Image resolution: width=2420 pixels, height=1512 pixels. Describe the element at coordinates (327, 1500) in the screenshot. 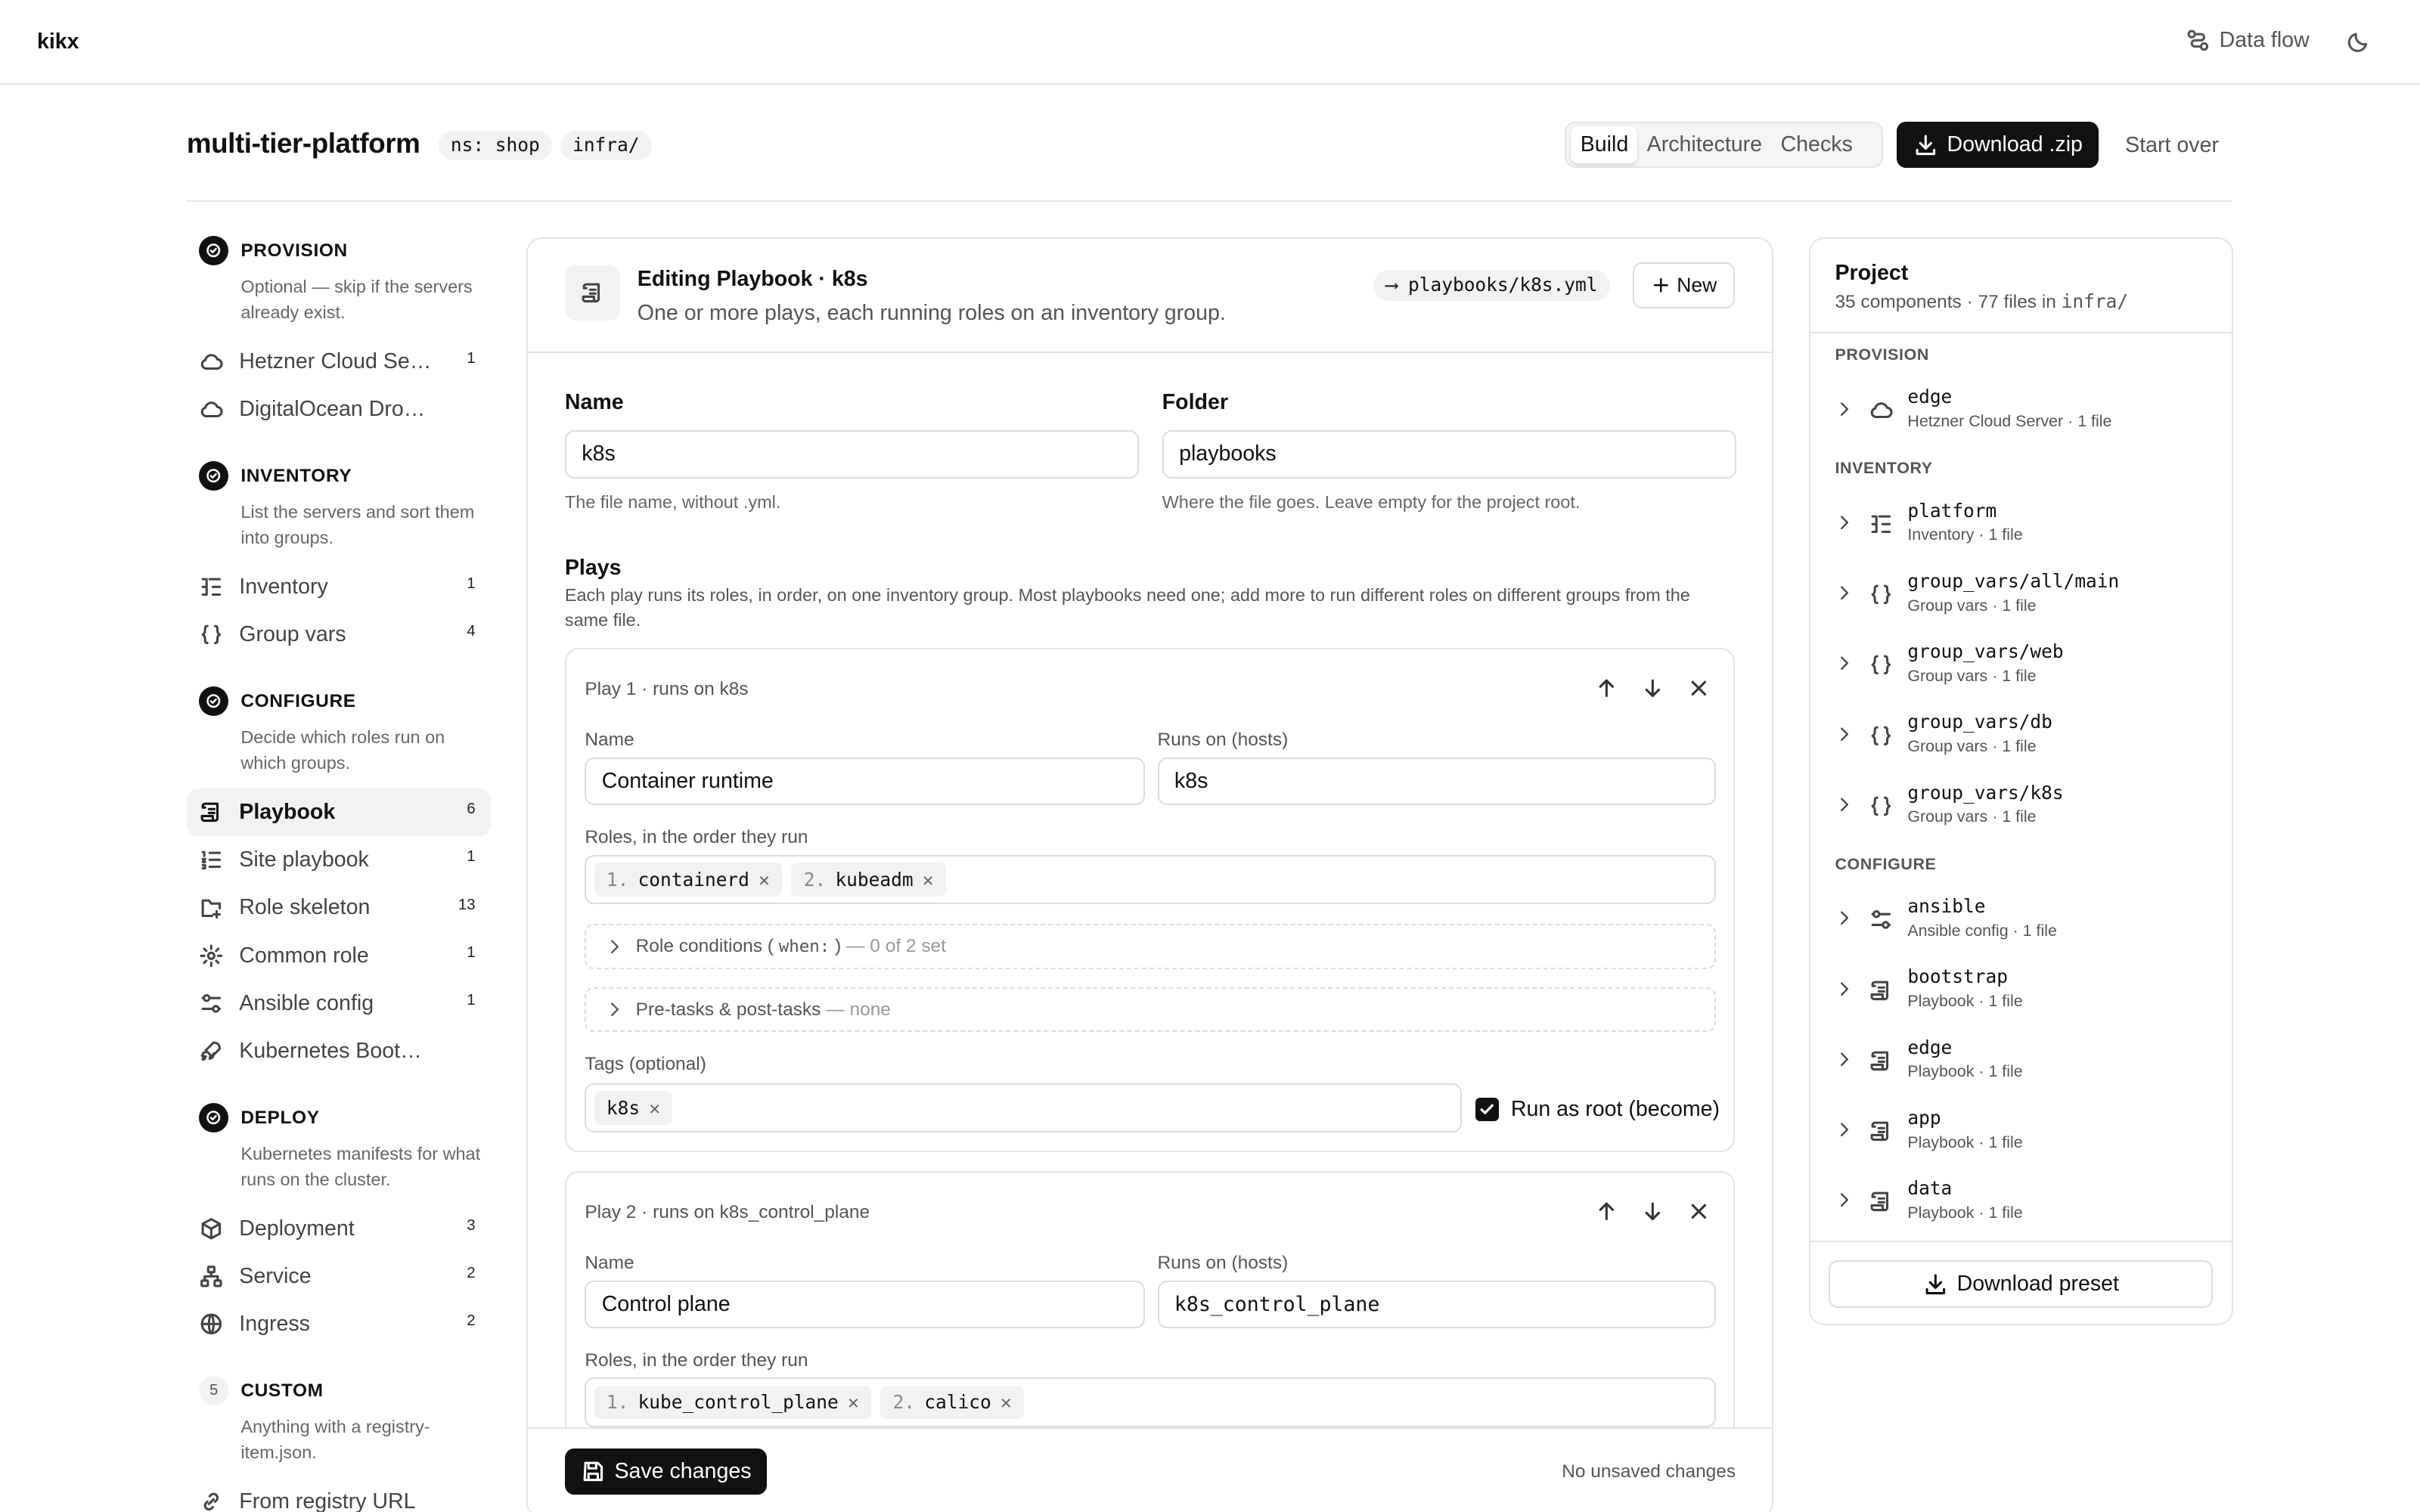

I see `sidebar-item-label: From registry URL` at that location.